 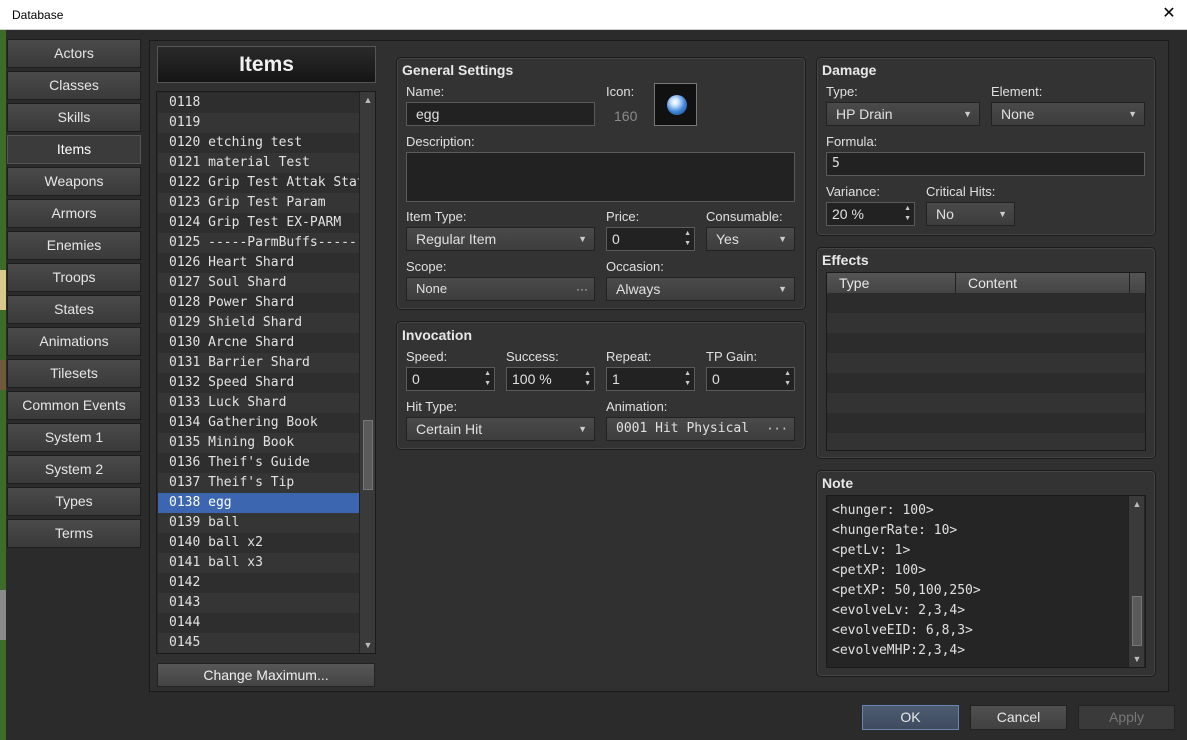 I want to click on consumable-select: Yes ▼, so click(x=750, y=239).